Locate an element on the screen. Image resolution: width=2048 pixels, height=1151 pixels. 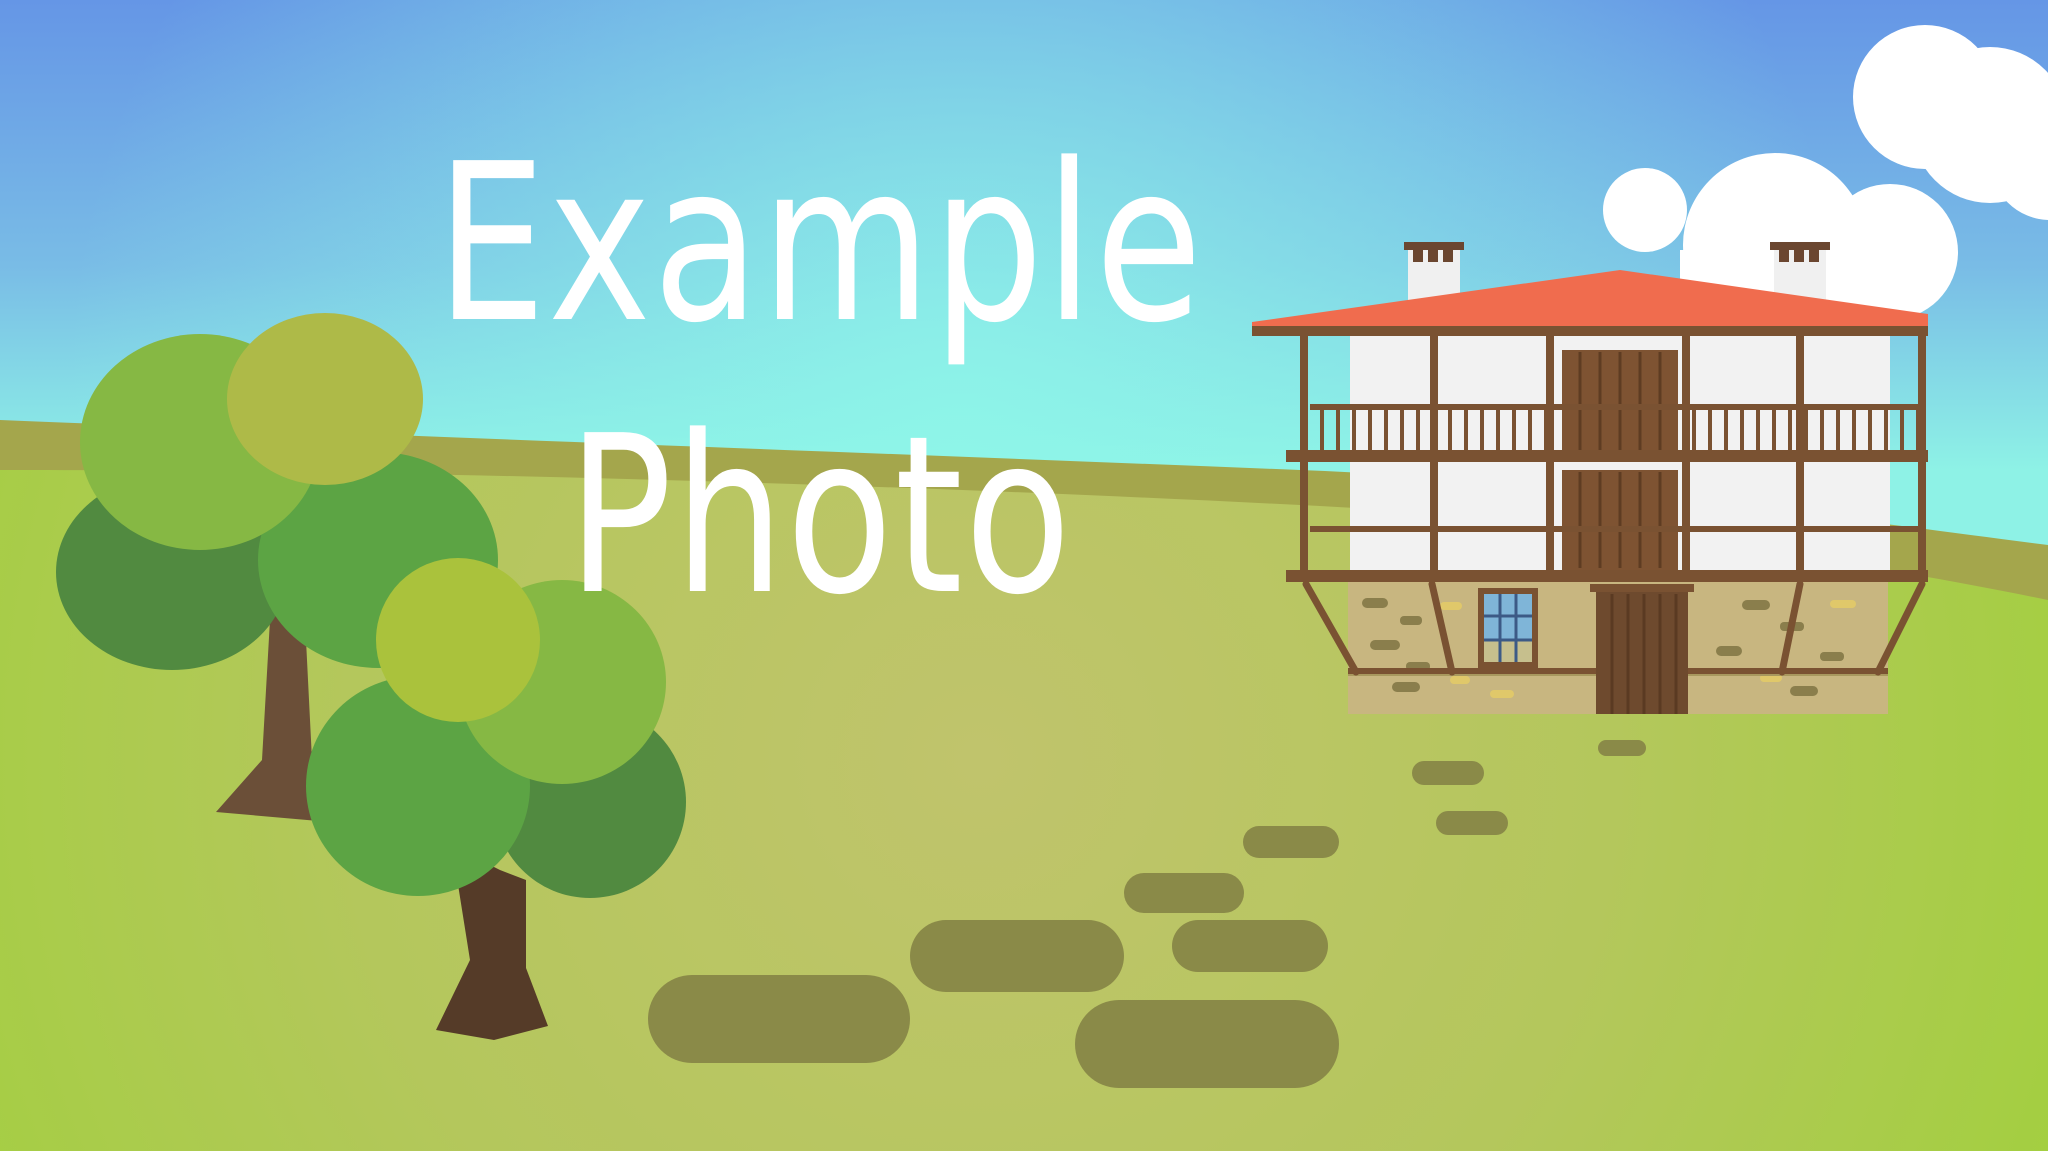
front-door is located at coordinates (1642, 649).